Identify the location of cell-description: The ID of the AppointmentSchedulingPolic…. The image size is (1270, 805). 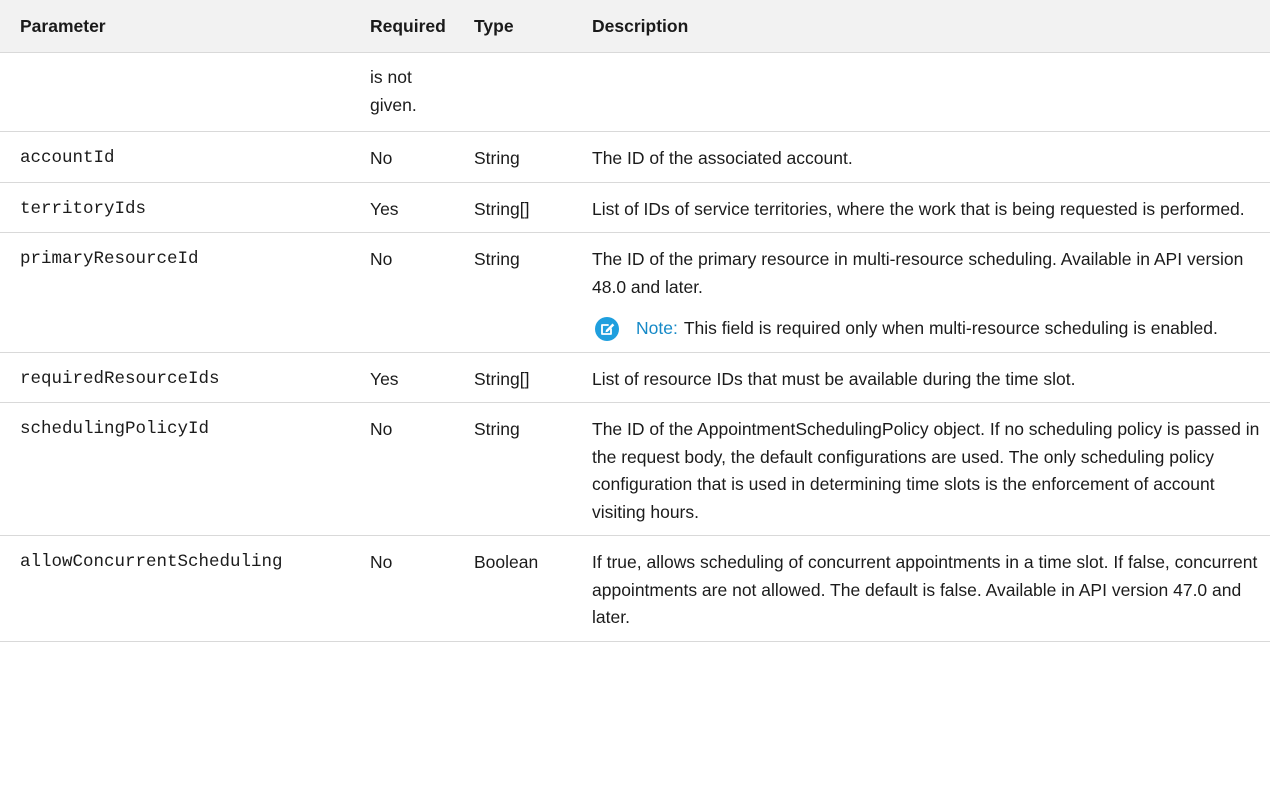
(925, 469).